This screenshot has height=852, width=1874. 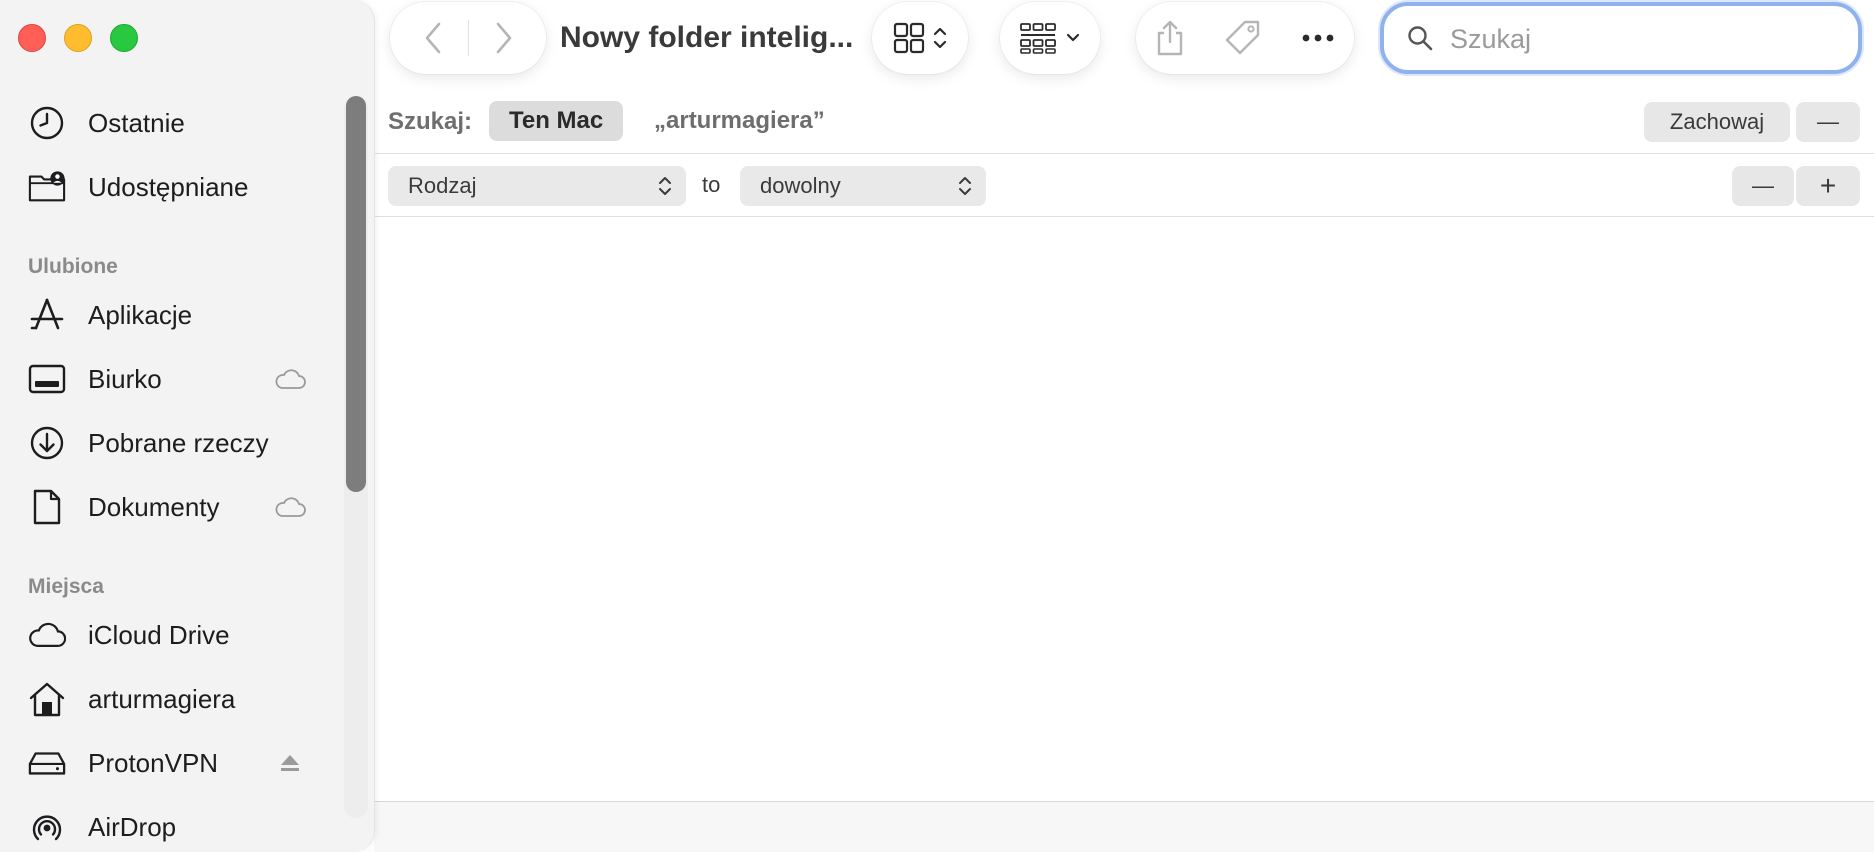 I want to click on sidebar-item-label: Ostatnie, so click(x=136, y=122).